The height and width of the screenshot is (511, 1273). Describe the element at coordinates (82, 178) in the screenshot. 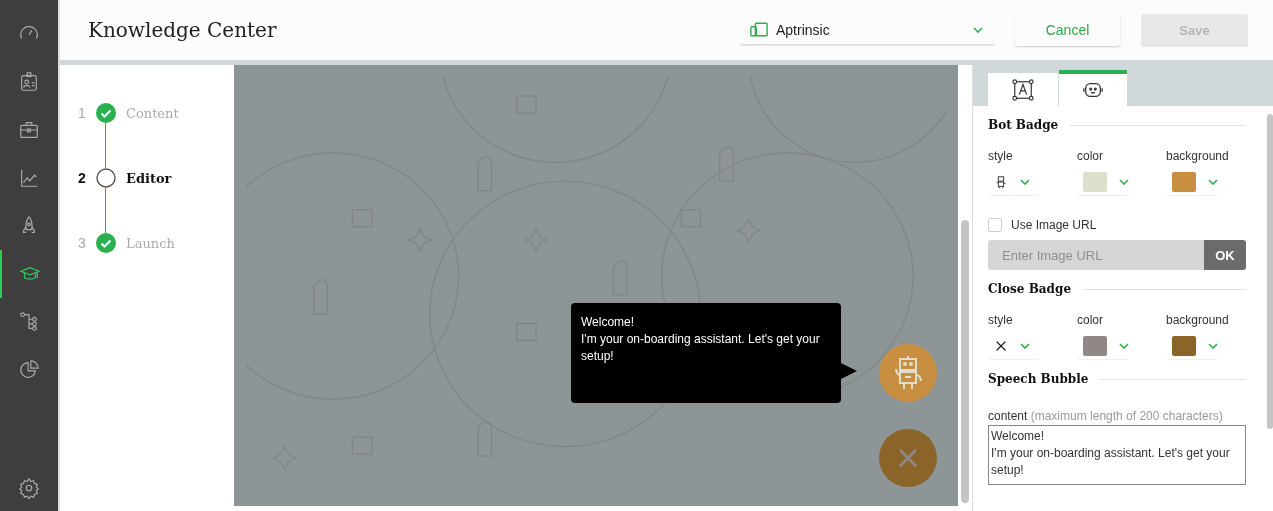

I see `step-number: 2` at that location.